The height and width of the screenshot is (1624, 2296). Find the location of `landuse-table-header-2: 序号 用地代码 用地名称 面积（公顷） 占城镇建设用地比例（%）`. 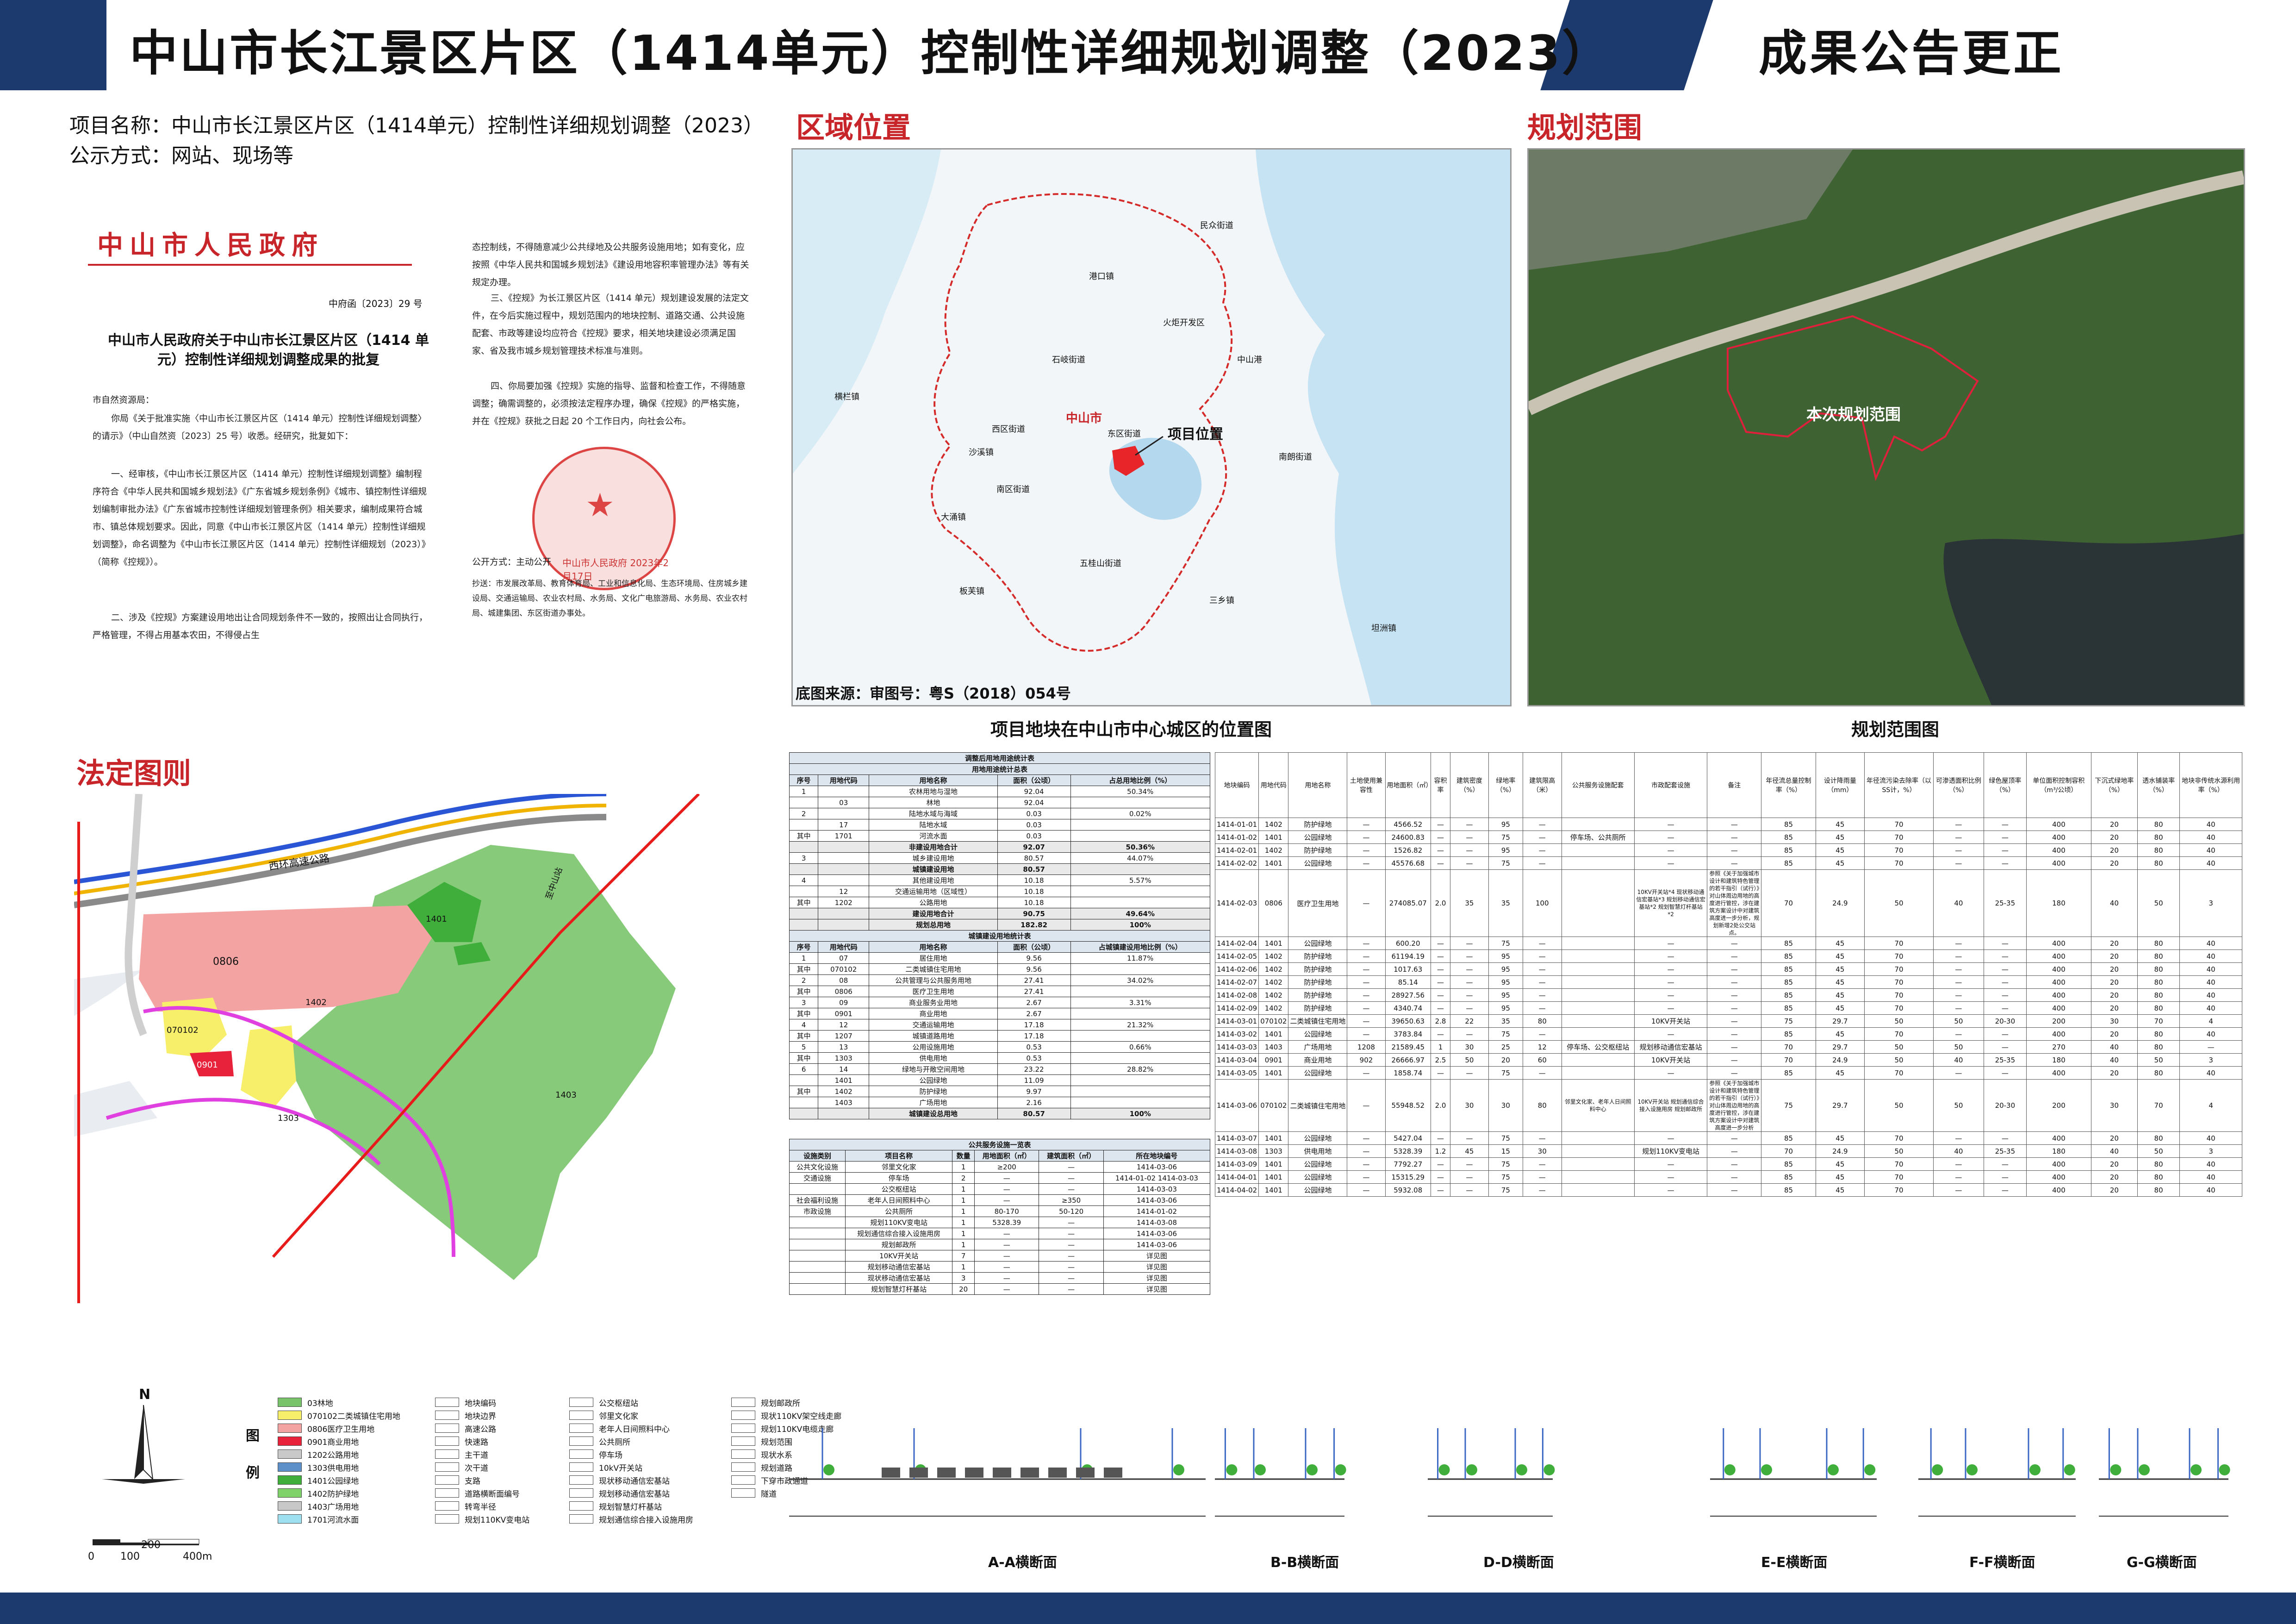

landuse-table-header-2: 序号 用地代码 用地名称 面积（公顷） 占城镇建设用地比例（%） is located at coordinates (1000, 947).